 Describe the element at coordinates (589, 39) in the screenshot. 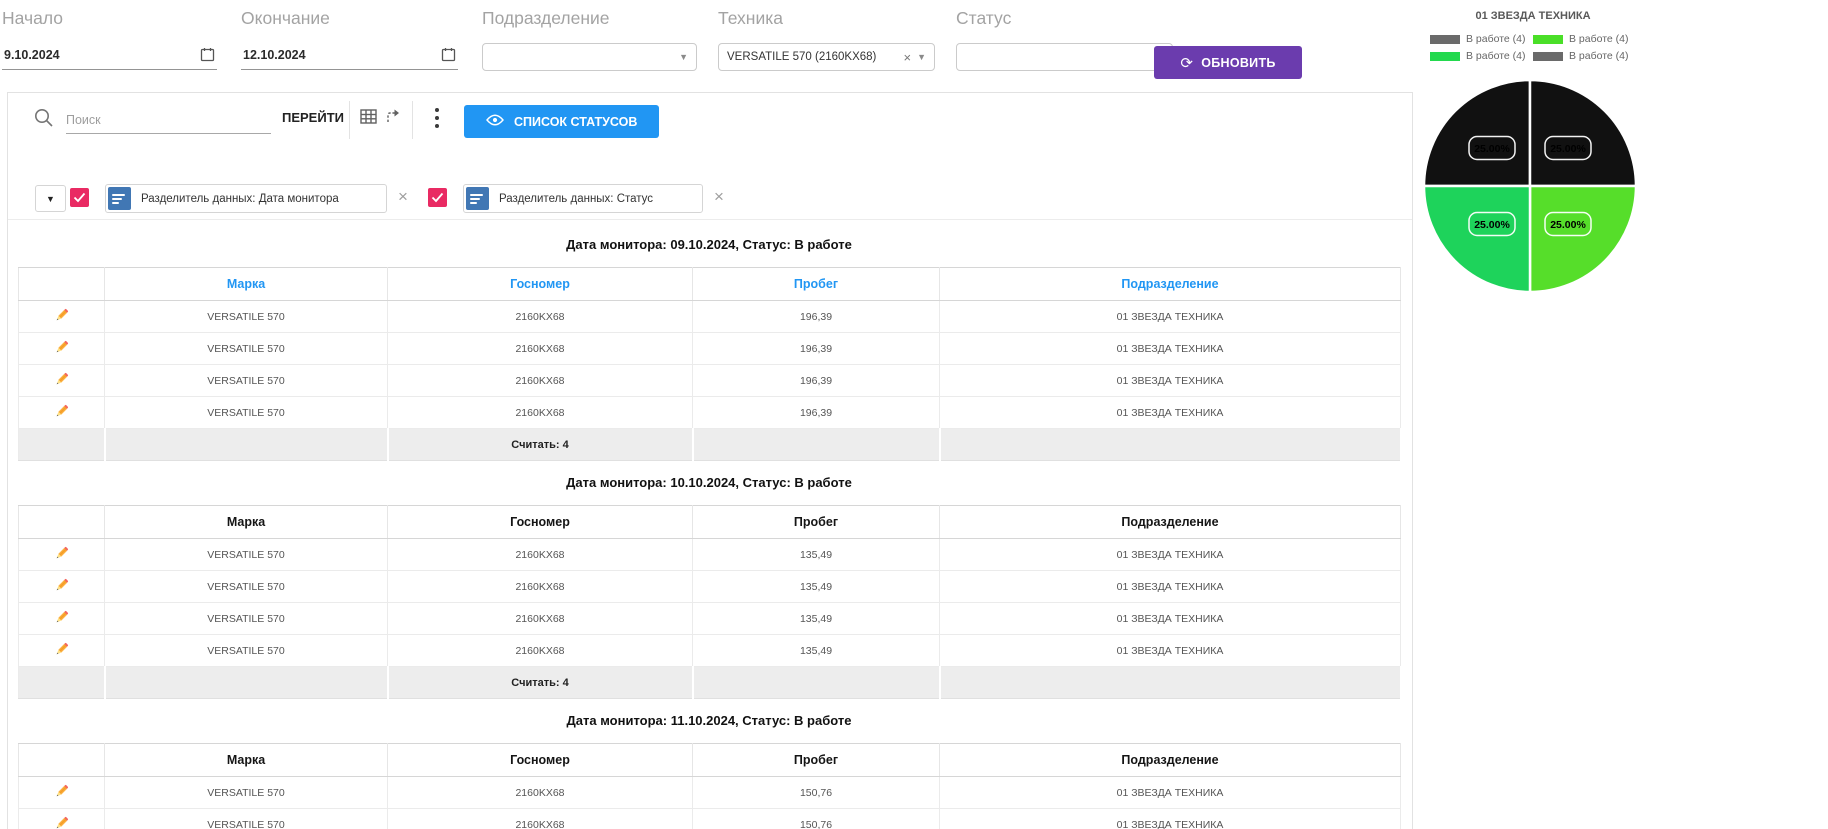

I see `filter-division: Подразделение ▼` at that location.